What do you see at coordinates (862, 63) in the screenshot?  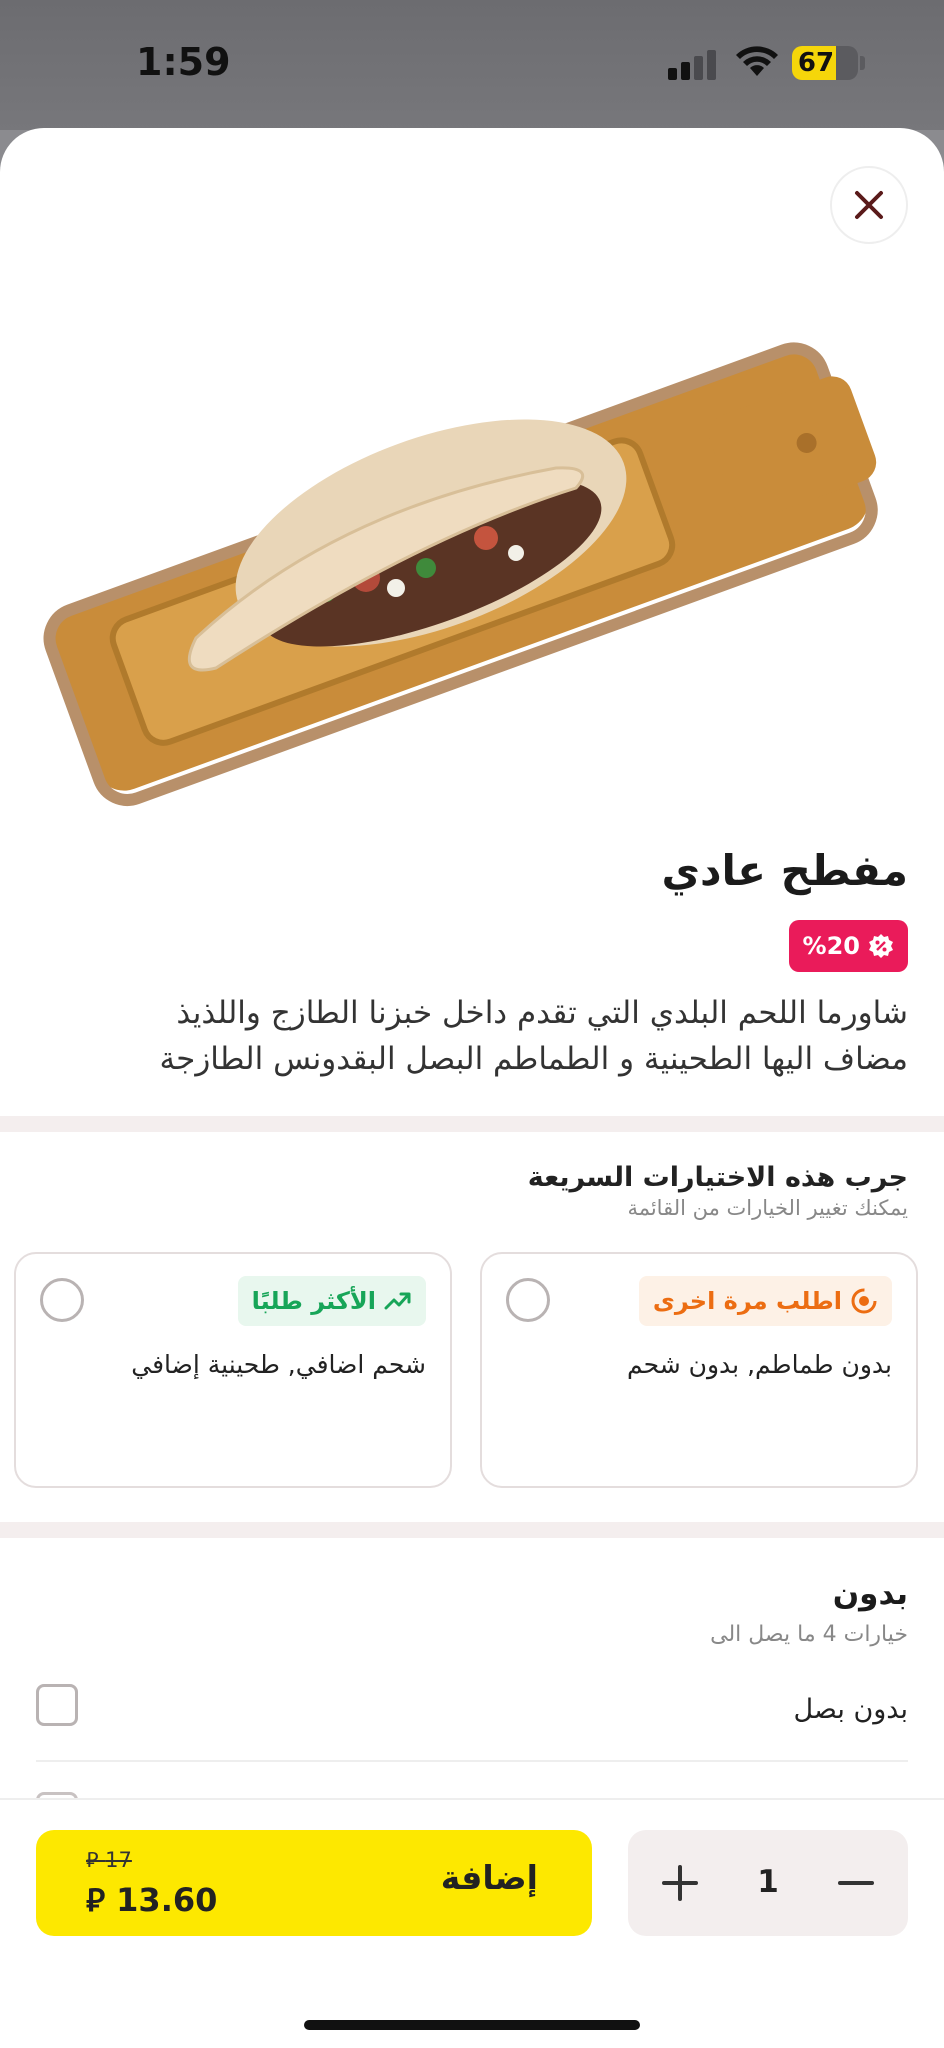 I see `battery-nub` at bounding box center [862, 63].